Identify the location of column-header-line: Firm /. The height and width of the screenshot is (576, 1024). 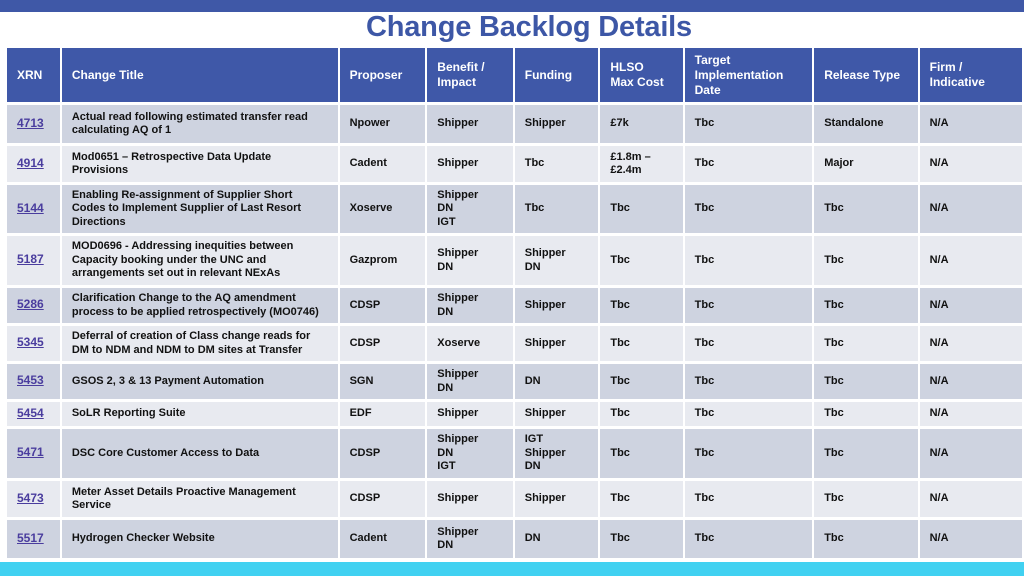
(946, 67).